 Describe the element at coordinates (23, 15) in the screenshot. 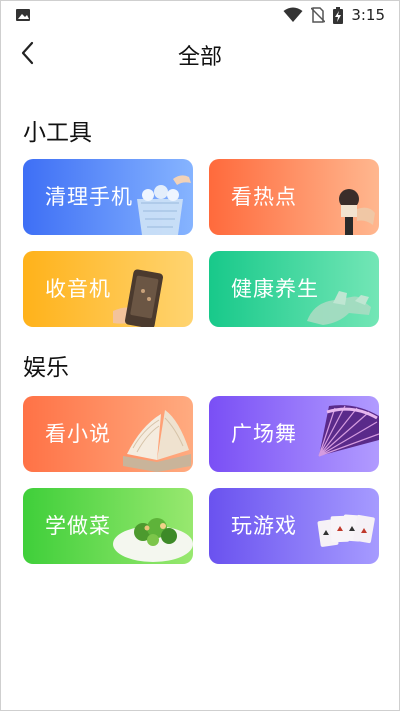

I see `image-notification-icon` at that location.